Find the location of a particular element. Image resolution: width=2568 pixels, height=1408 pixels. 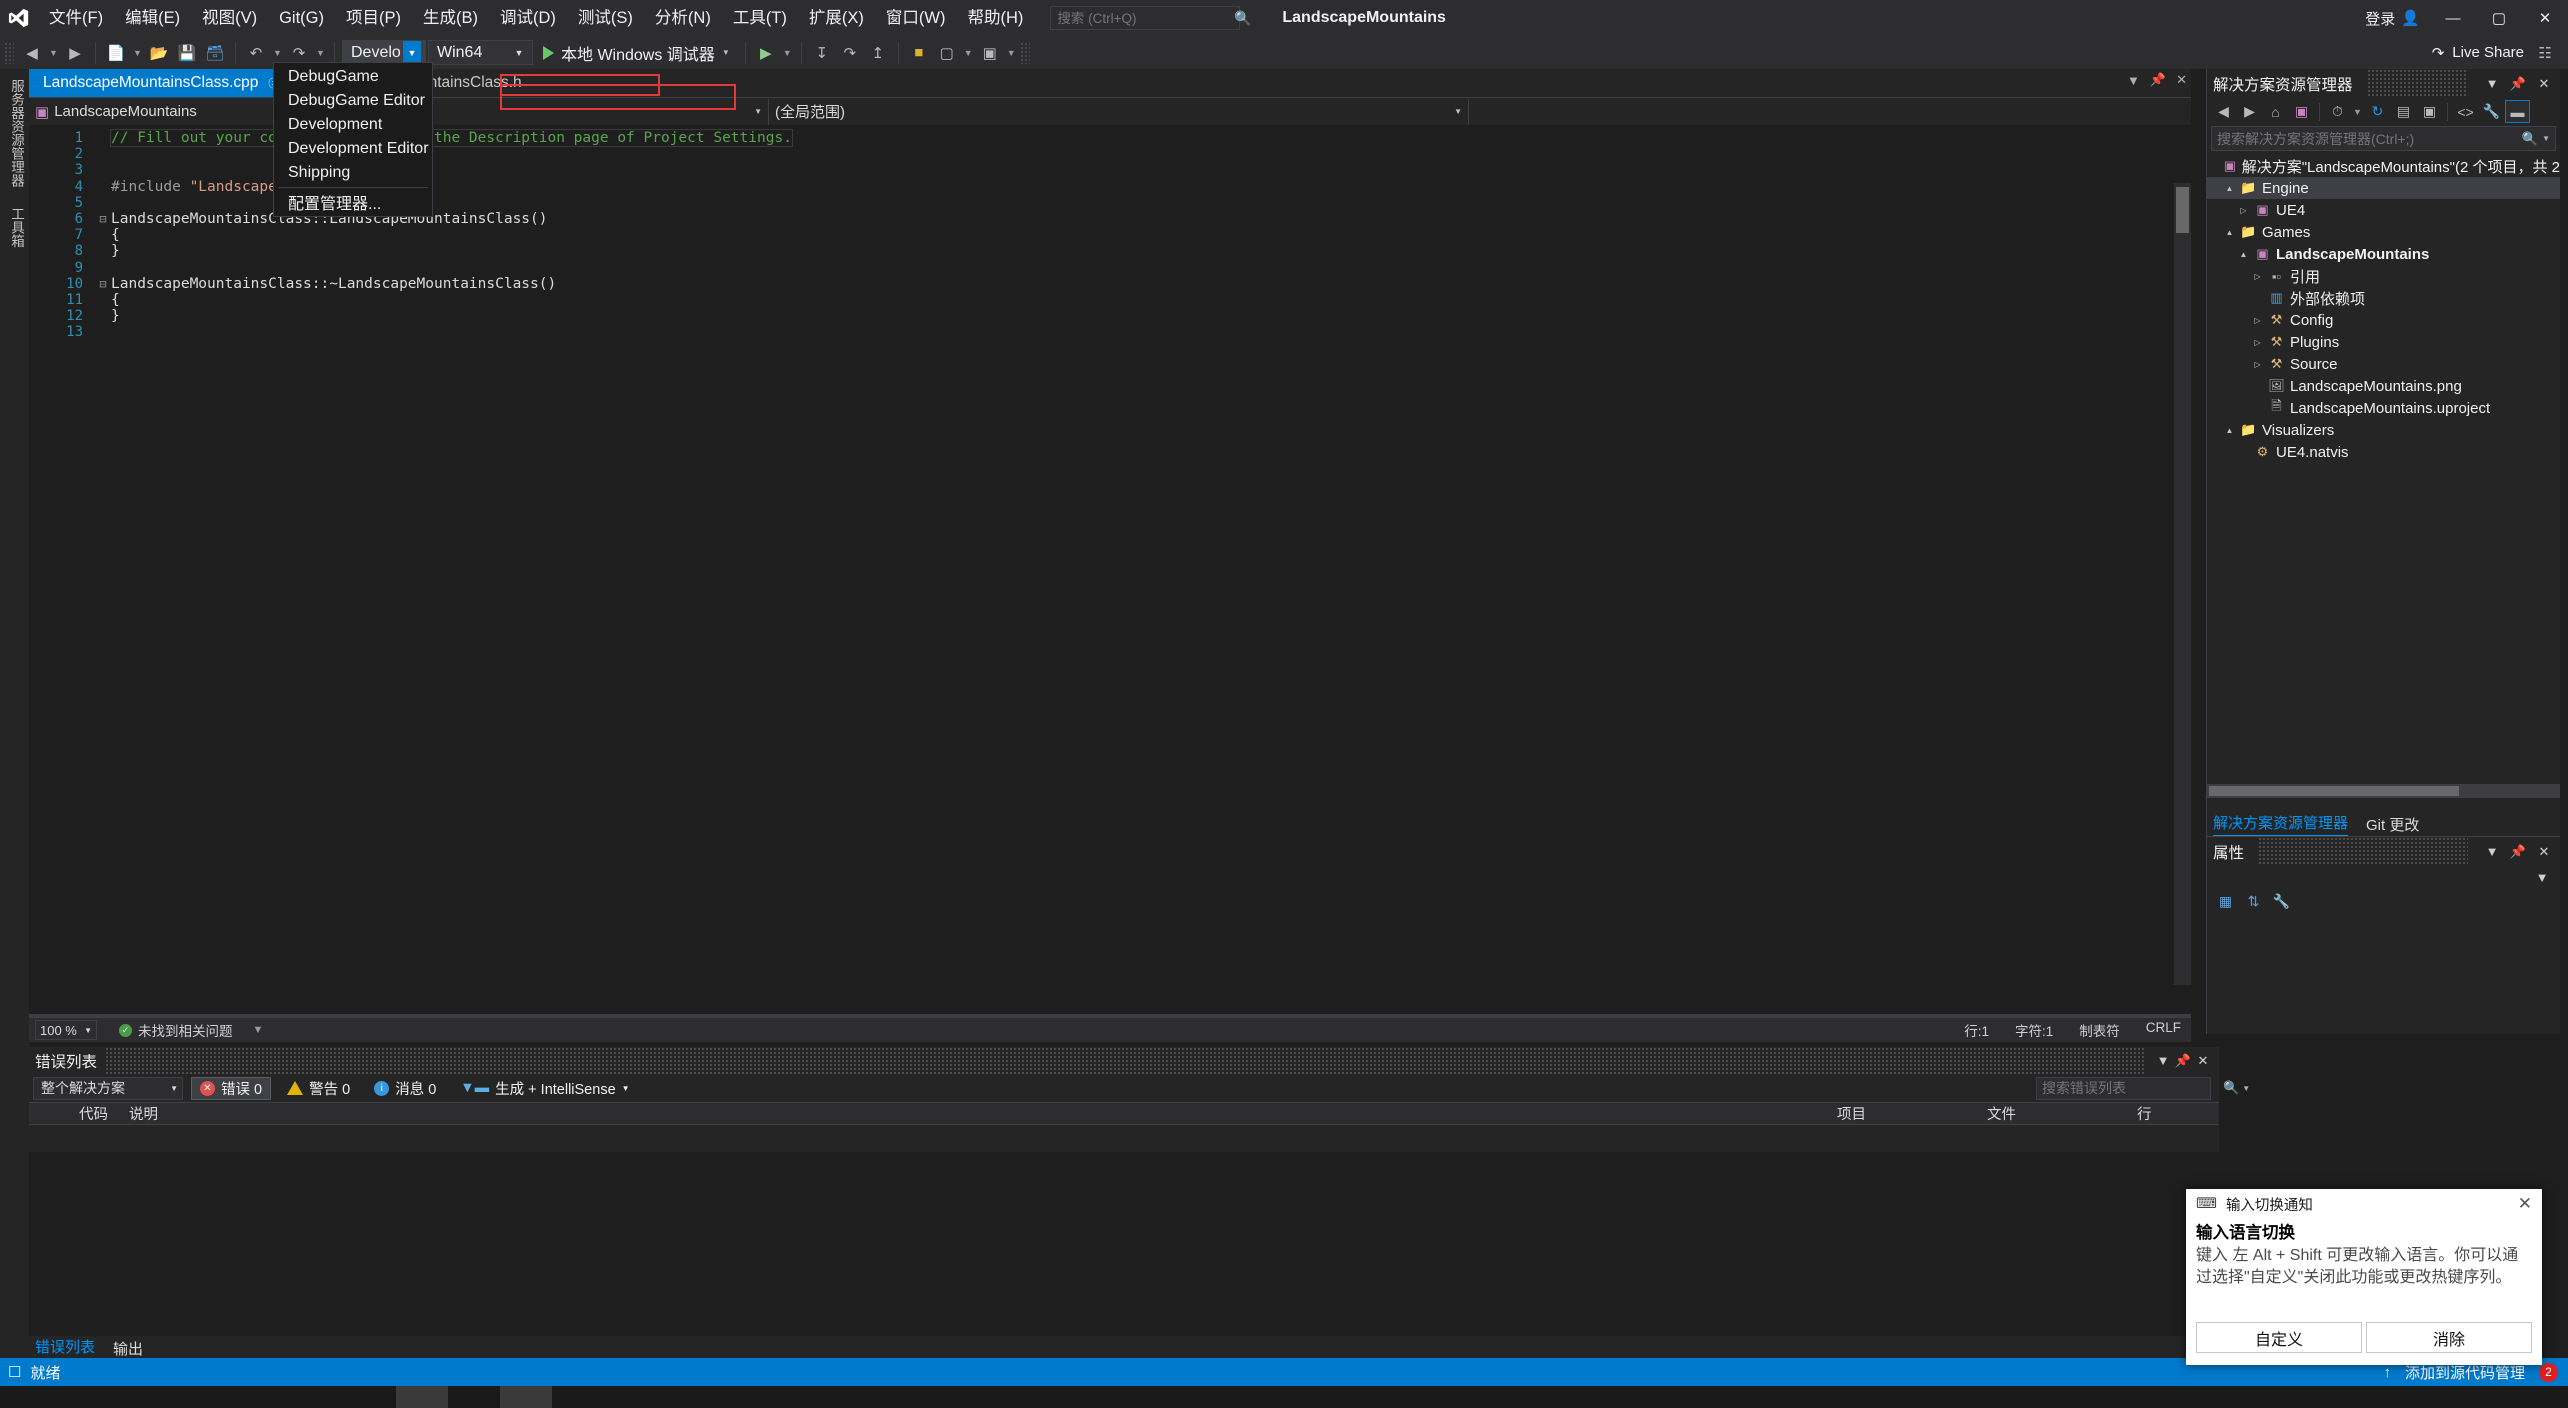

pin-window-icon: 📌 is located at coordinates (2158, 80).